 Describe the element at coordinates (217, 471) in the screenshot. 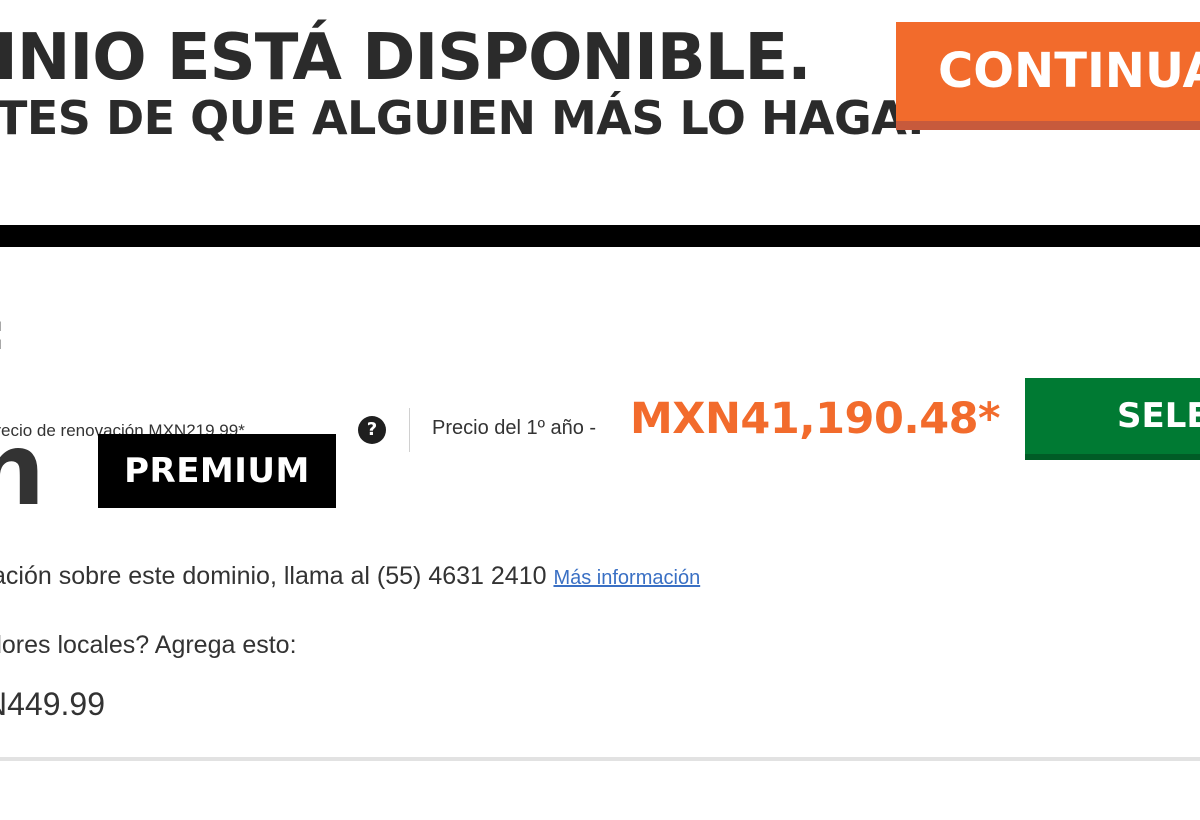

I see `premium-badge: PREMIUM` at that location.